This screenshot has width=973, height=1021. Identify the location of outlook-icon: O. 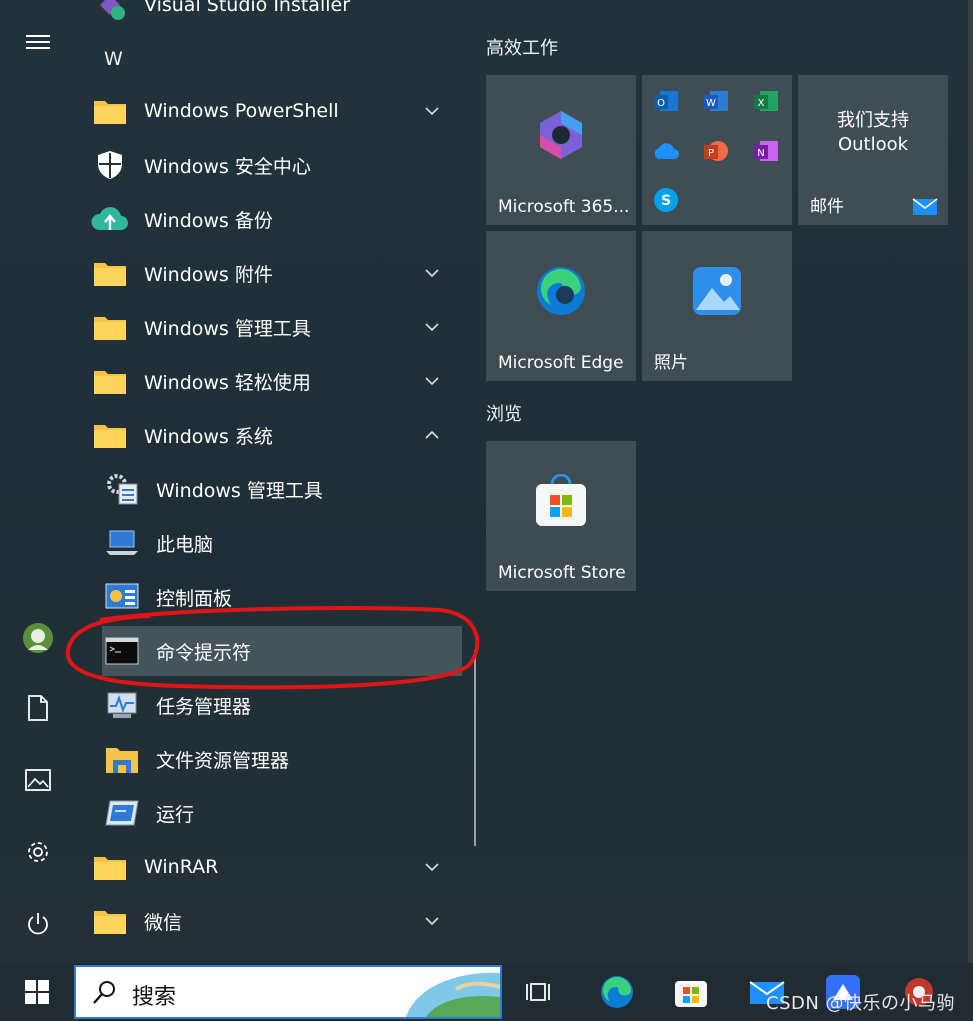
(666, 101).